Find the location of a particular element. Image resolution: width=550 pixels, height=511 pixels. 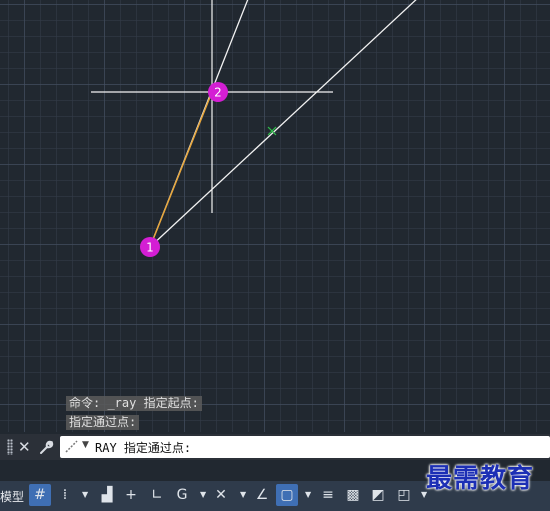

watermark: 最需教育 is located at coordinates (480, 479).